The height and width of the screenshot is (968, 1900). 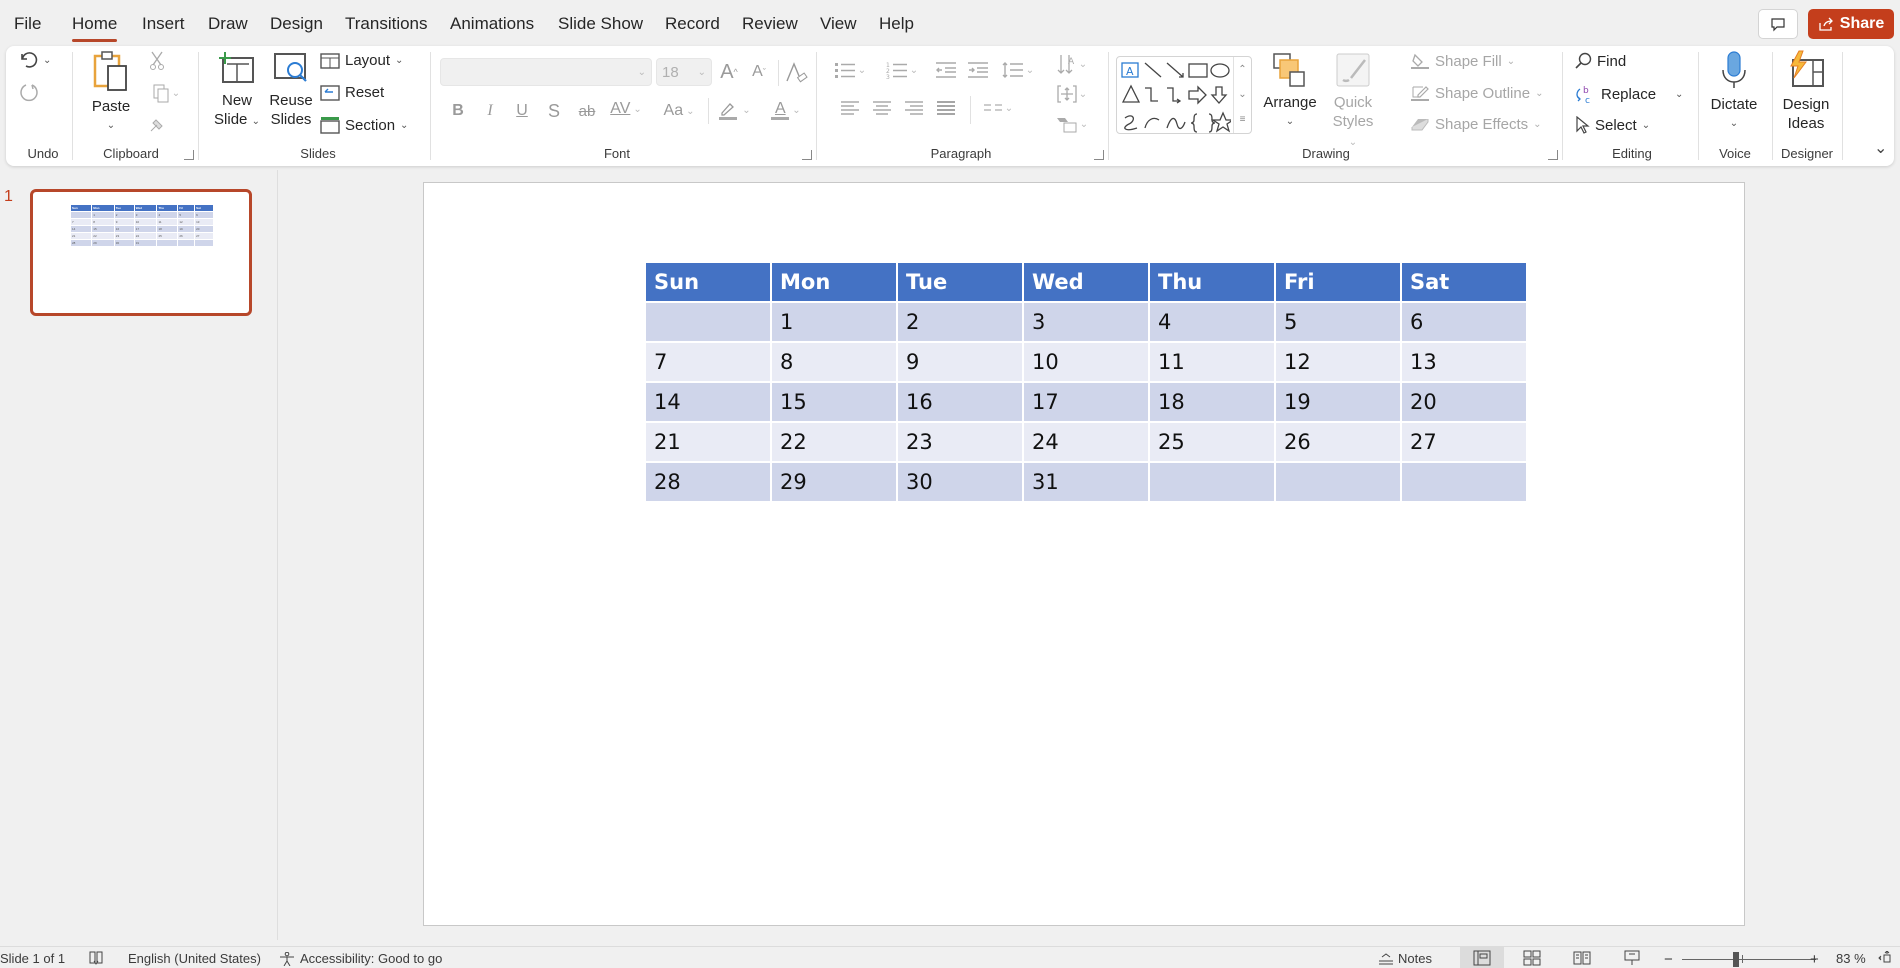 I want to click on text-direction-button: A ⌄, so click(x=1072, y=64).